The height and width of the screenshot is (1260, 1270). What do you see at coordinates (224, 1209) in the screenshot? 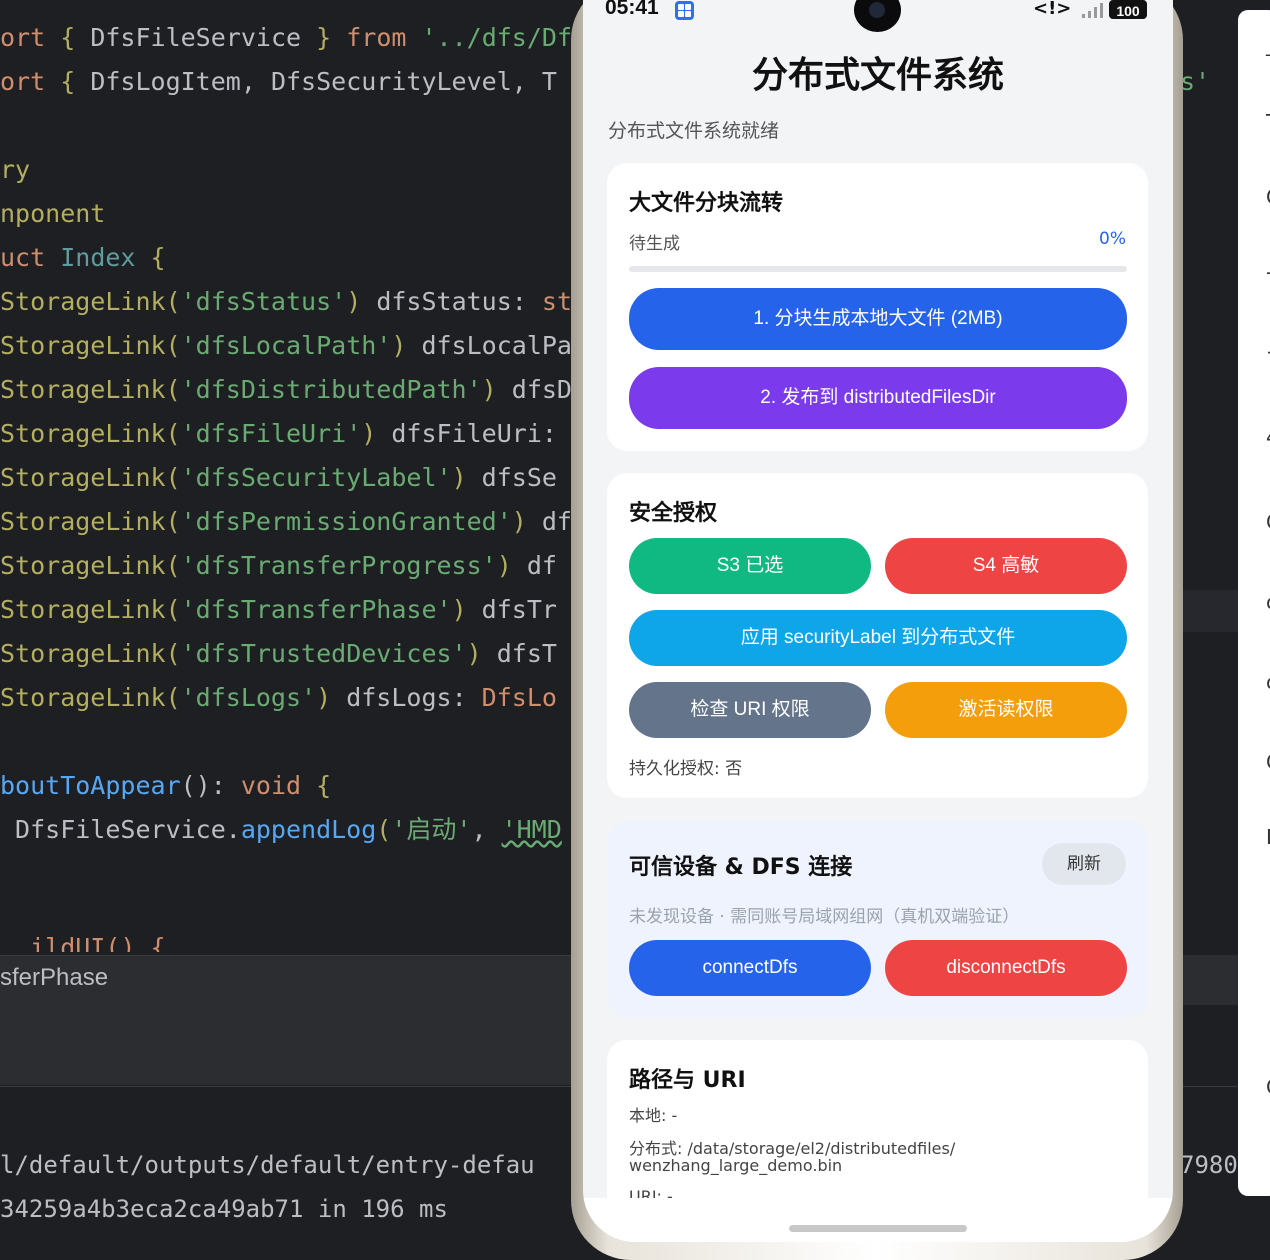
I see `console-line: 34259a4b3eca2ca49ab71 in 196 ms` at bounding box center [224, 1209].